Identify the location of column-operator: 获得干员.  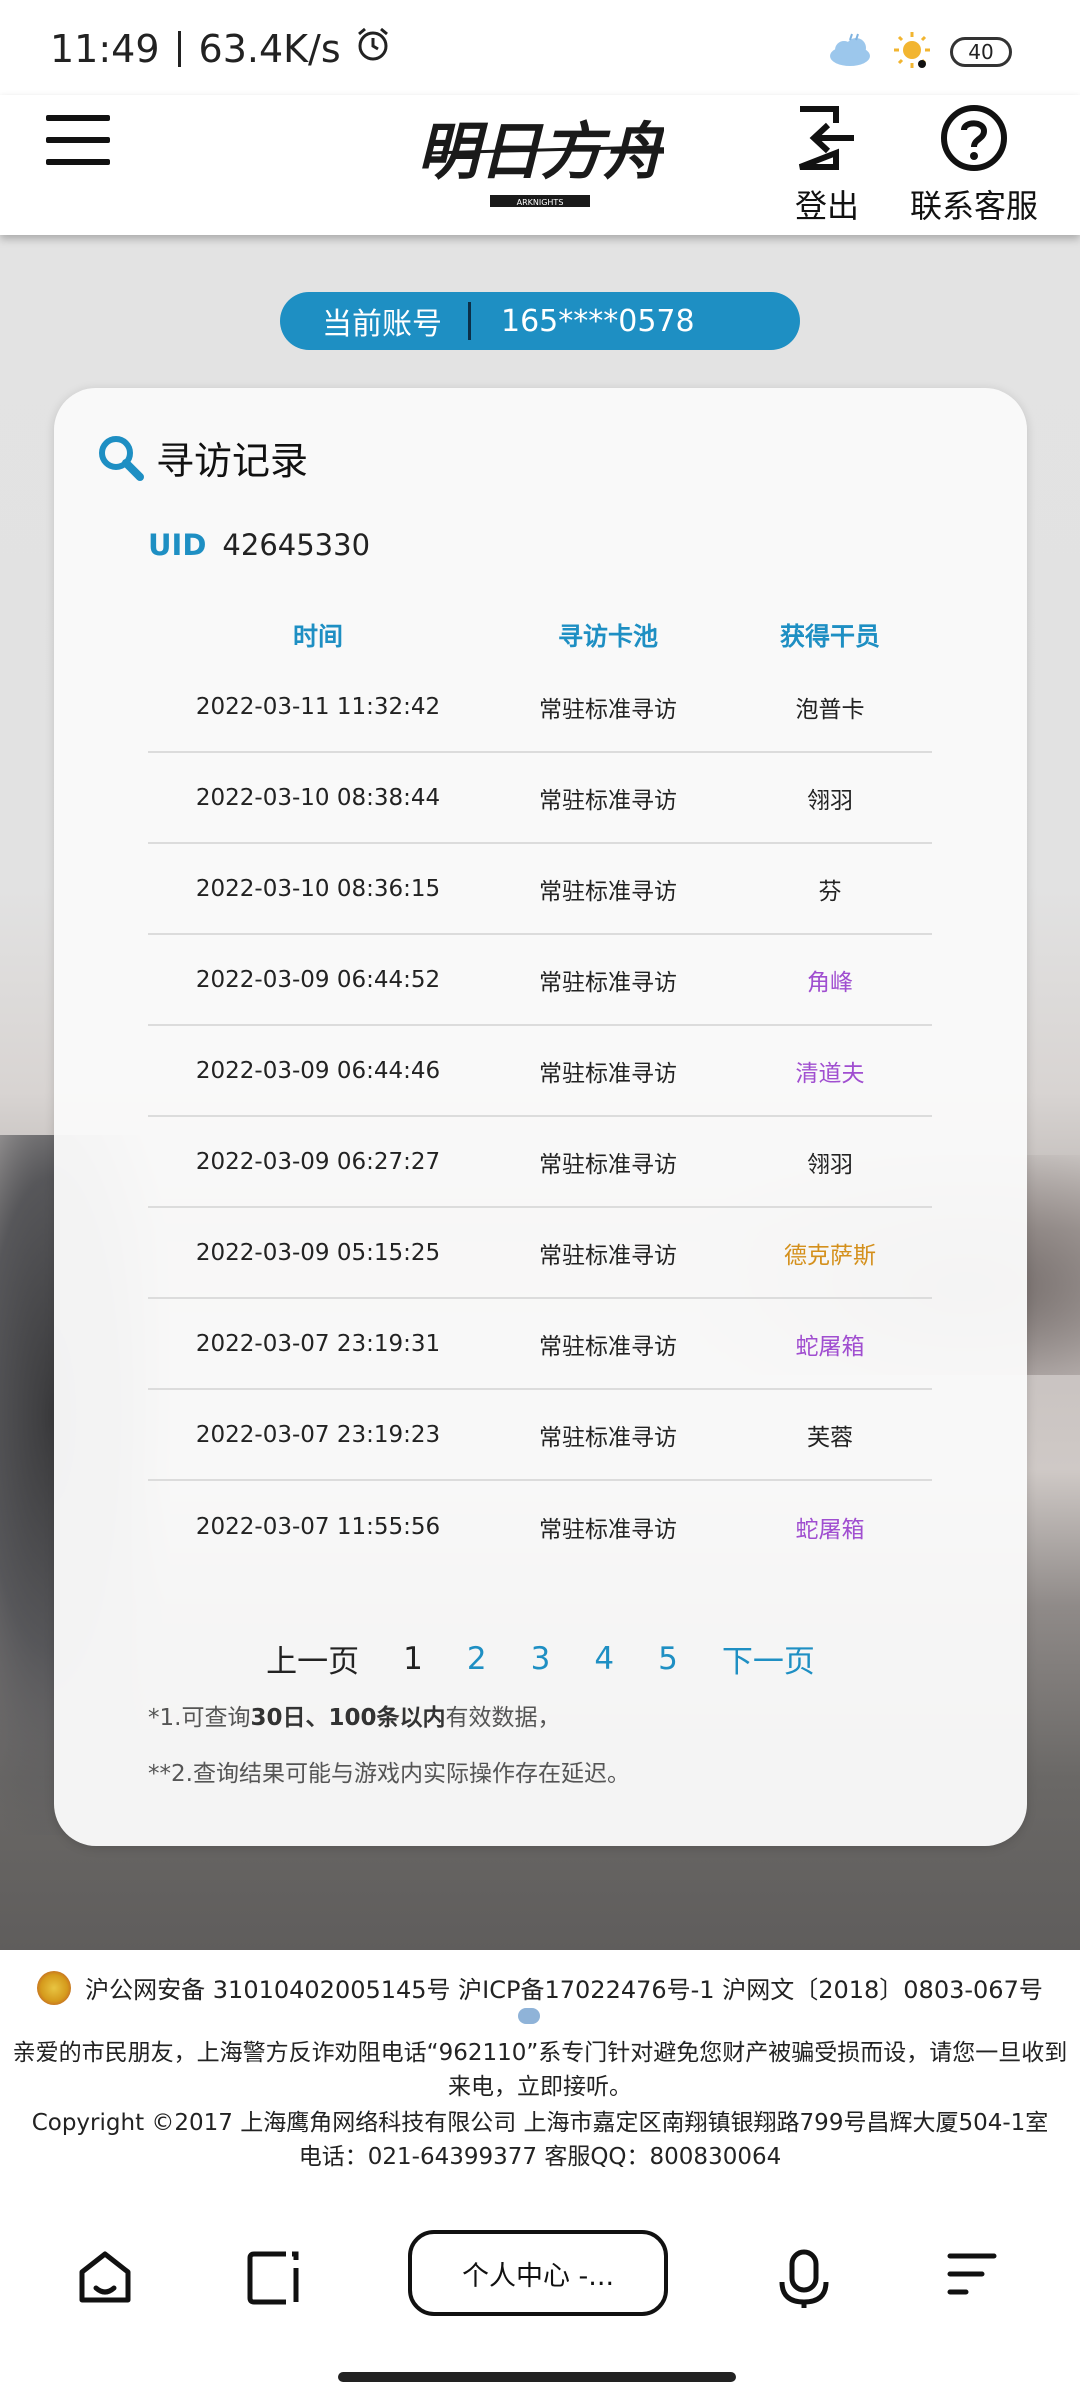
(829, 636).